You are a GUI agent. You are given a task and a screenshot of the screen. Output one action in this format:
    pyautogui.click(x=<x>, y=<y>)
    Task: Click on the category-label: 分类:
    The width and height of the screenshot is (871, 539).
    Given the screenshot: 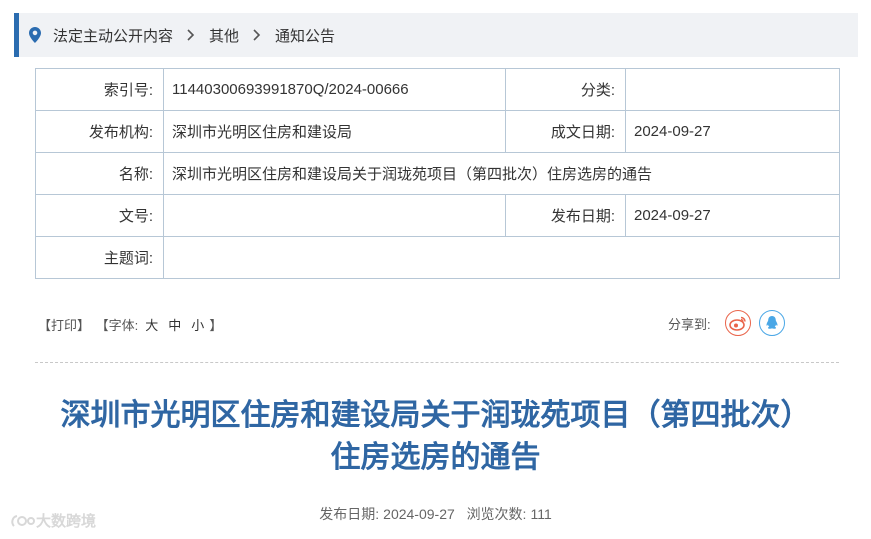 What is the action you would take?
    pyautogui.click(x=565, y=89)
    